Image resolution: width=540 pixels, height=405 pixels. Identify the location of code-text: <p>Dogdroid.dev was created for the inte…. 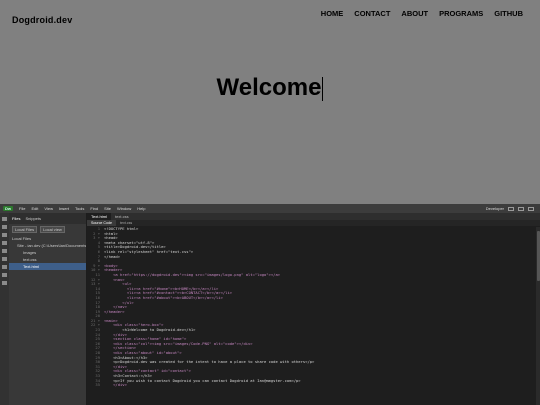
(209, 362).